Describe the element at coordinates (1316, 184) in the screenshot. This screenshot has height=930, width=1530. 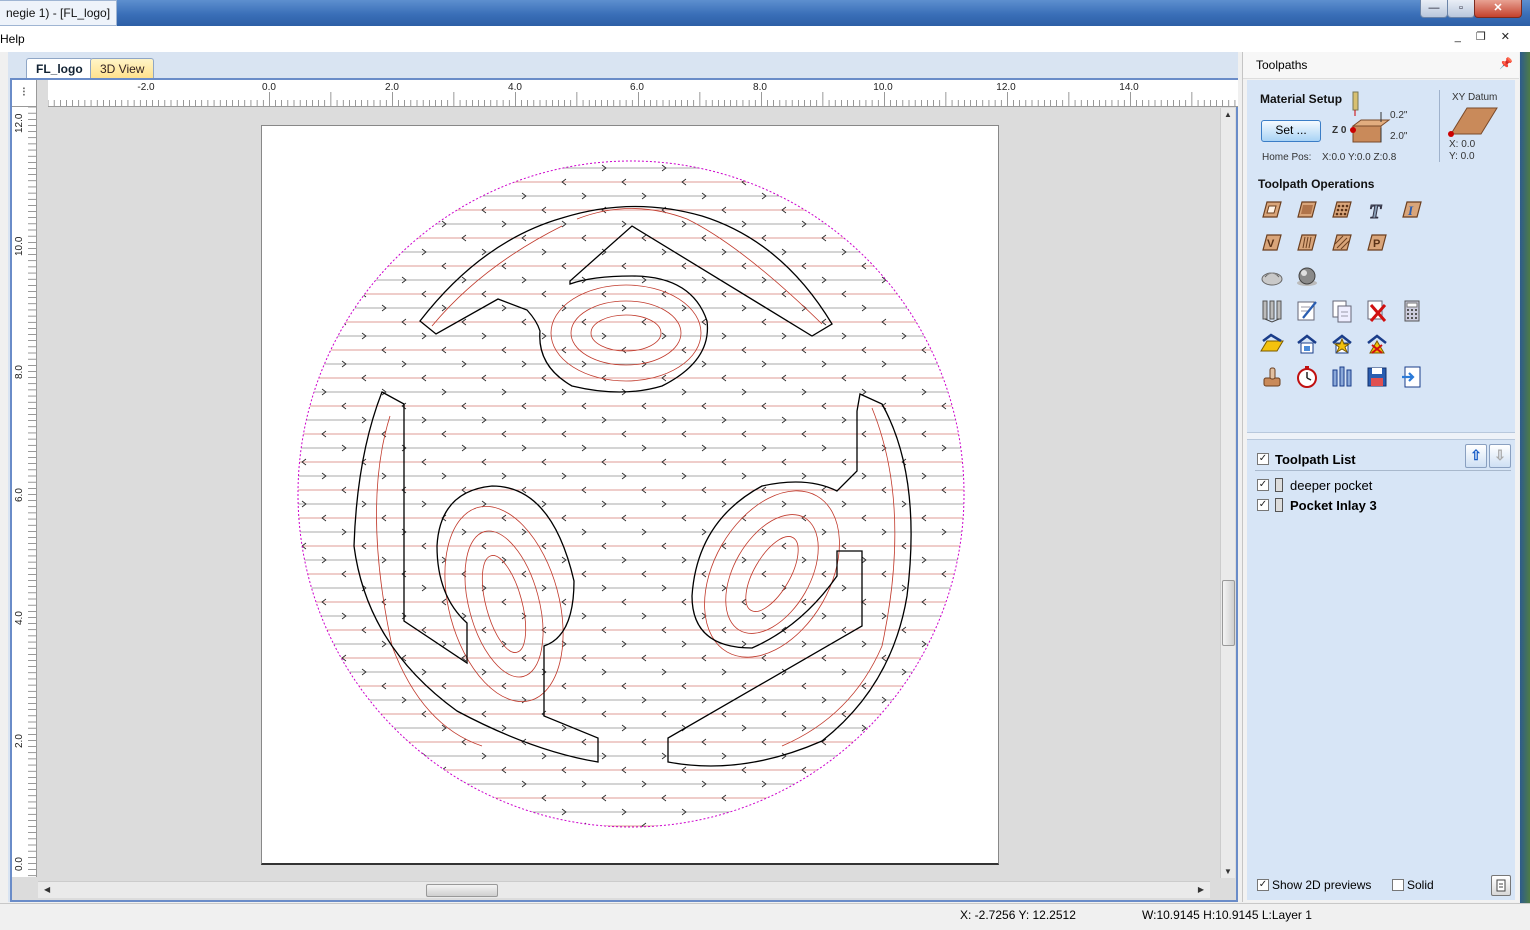
I see `toolpath-operations-title: Toolpath Operations` at that location.